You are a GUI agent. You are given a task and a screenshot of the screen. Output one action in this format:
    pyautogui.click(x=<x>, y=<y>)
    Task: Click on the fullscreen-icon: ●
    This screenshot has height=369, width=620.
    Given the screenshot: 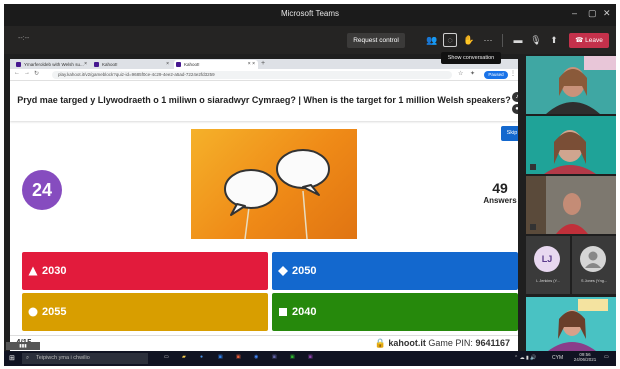 What is the action you would take?
    pyautogui.click(x=515, y=109)
    